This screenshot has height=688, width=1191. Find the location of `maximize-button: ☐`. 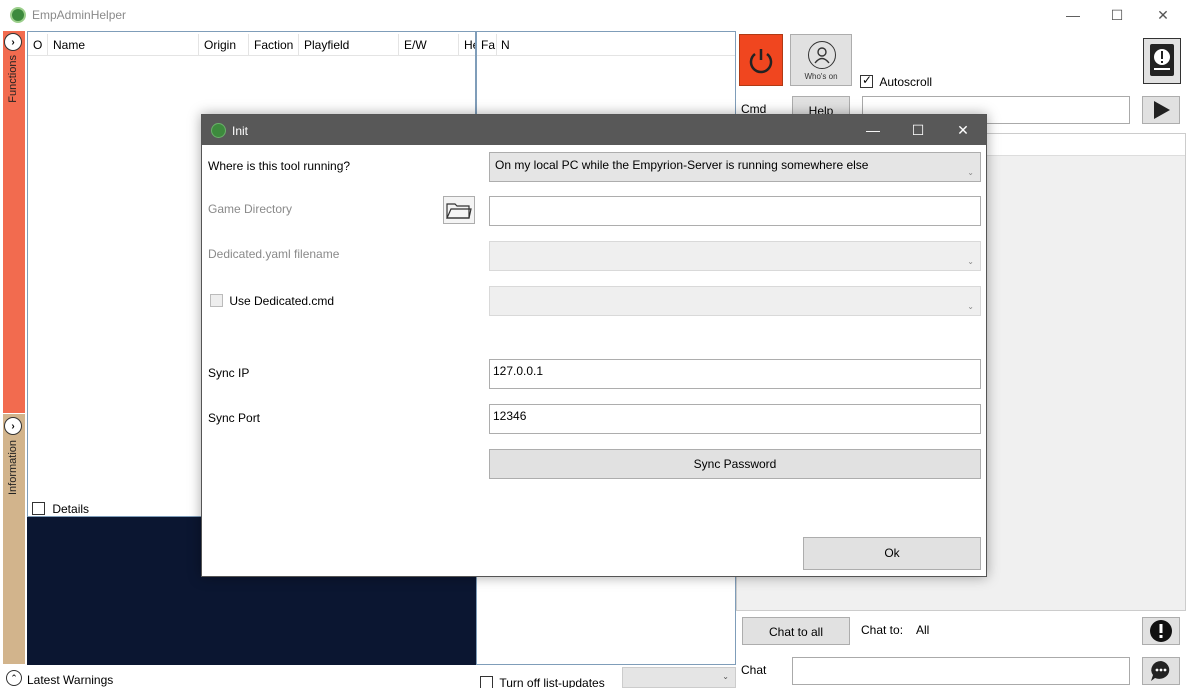

maximize-button: ☐ is located at coordinates (1117, 15).